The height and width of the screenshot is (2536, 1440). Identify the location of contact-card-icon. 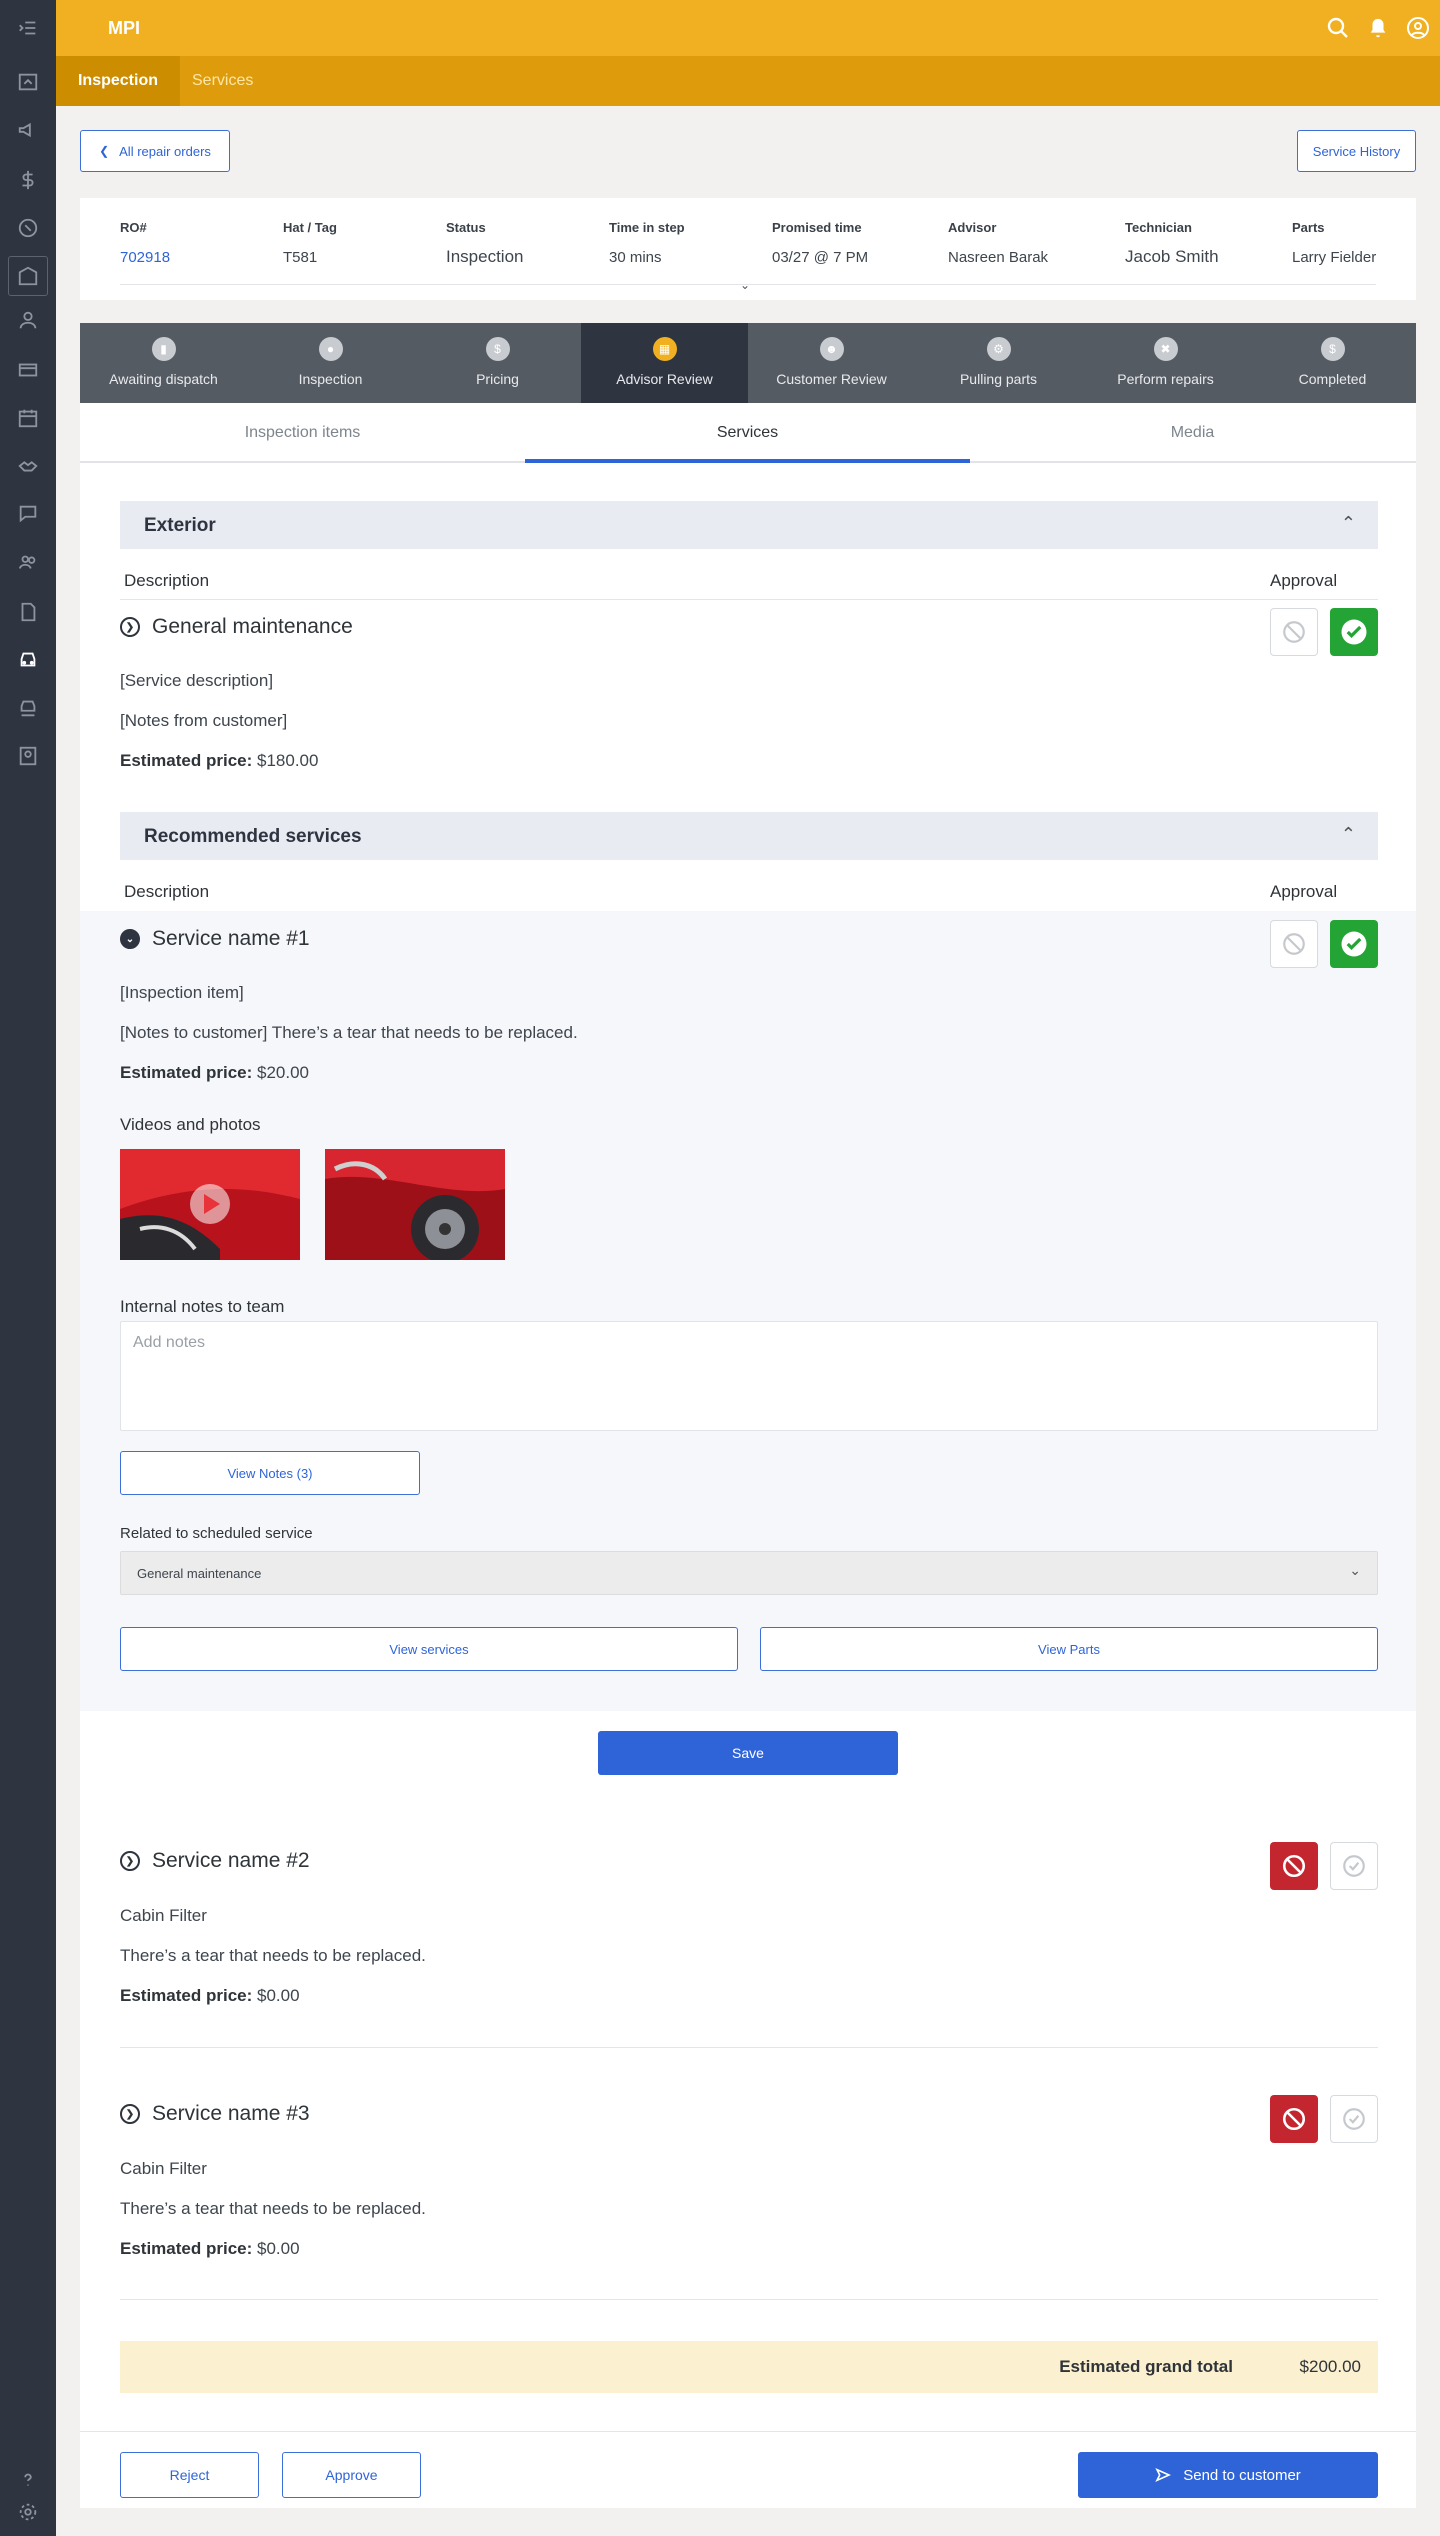
(28, 756).